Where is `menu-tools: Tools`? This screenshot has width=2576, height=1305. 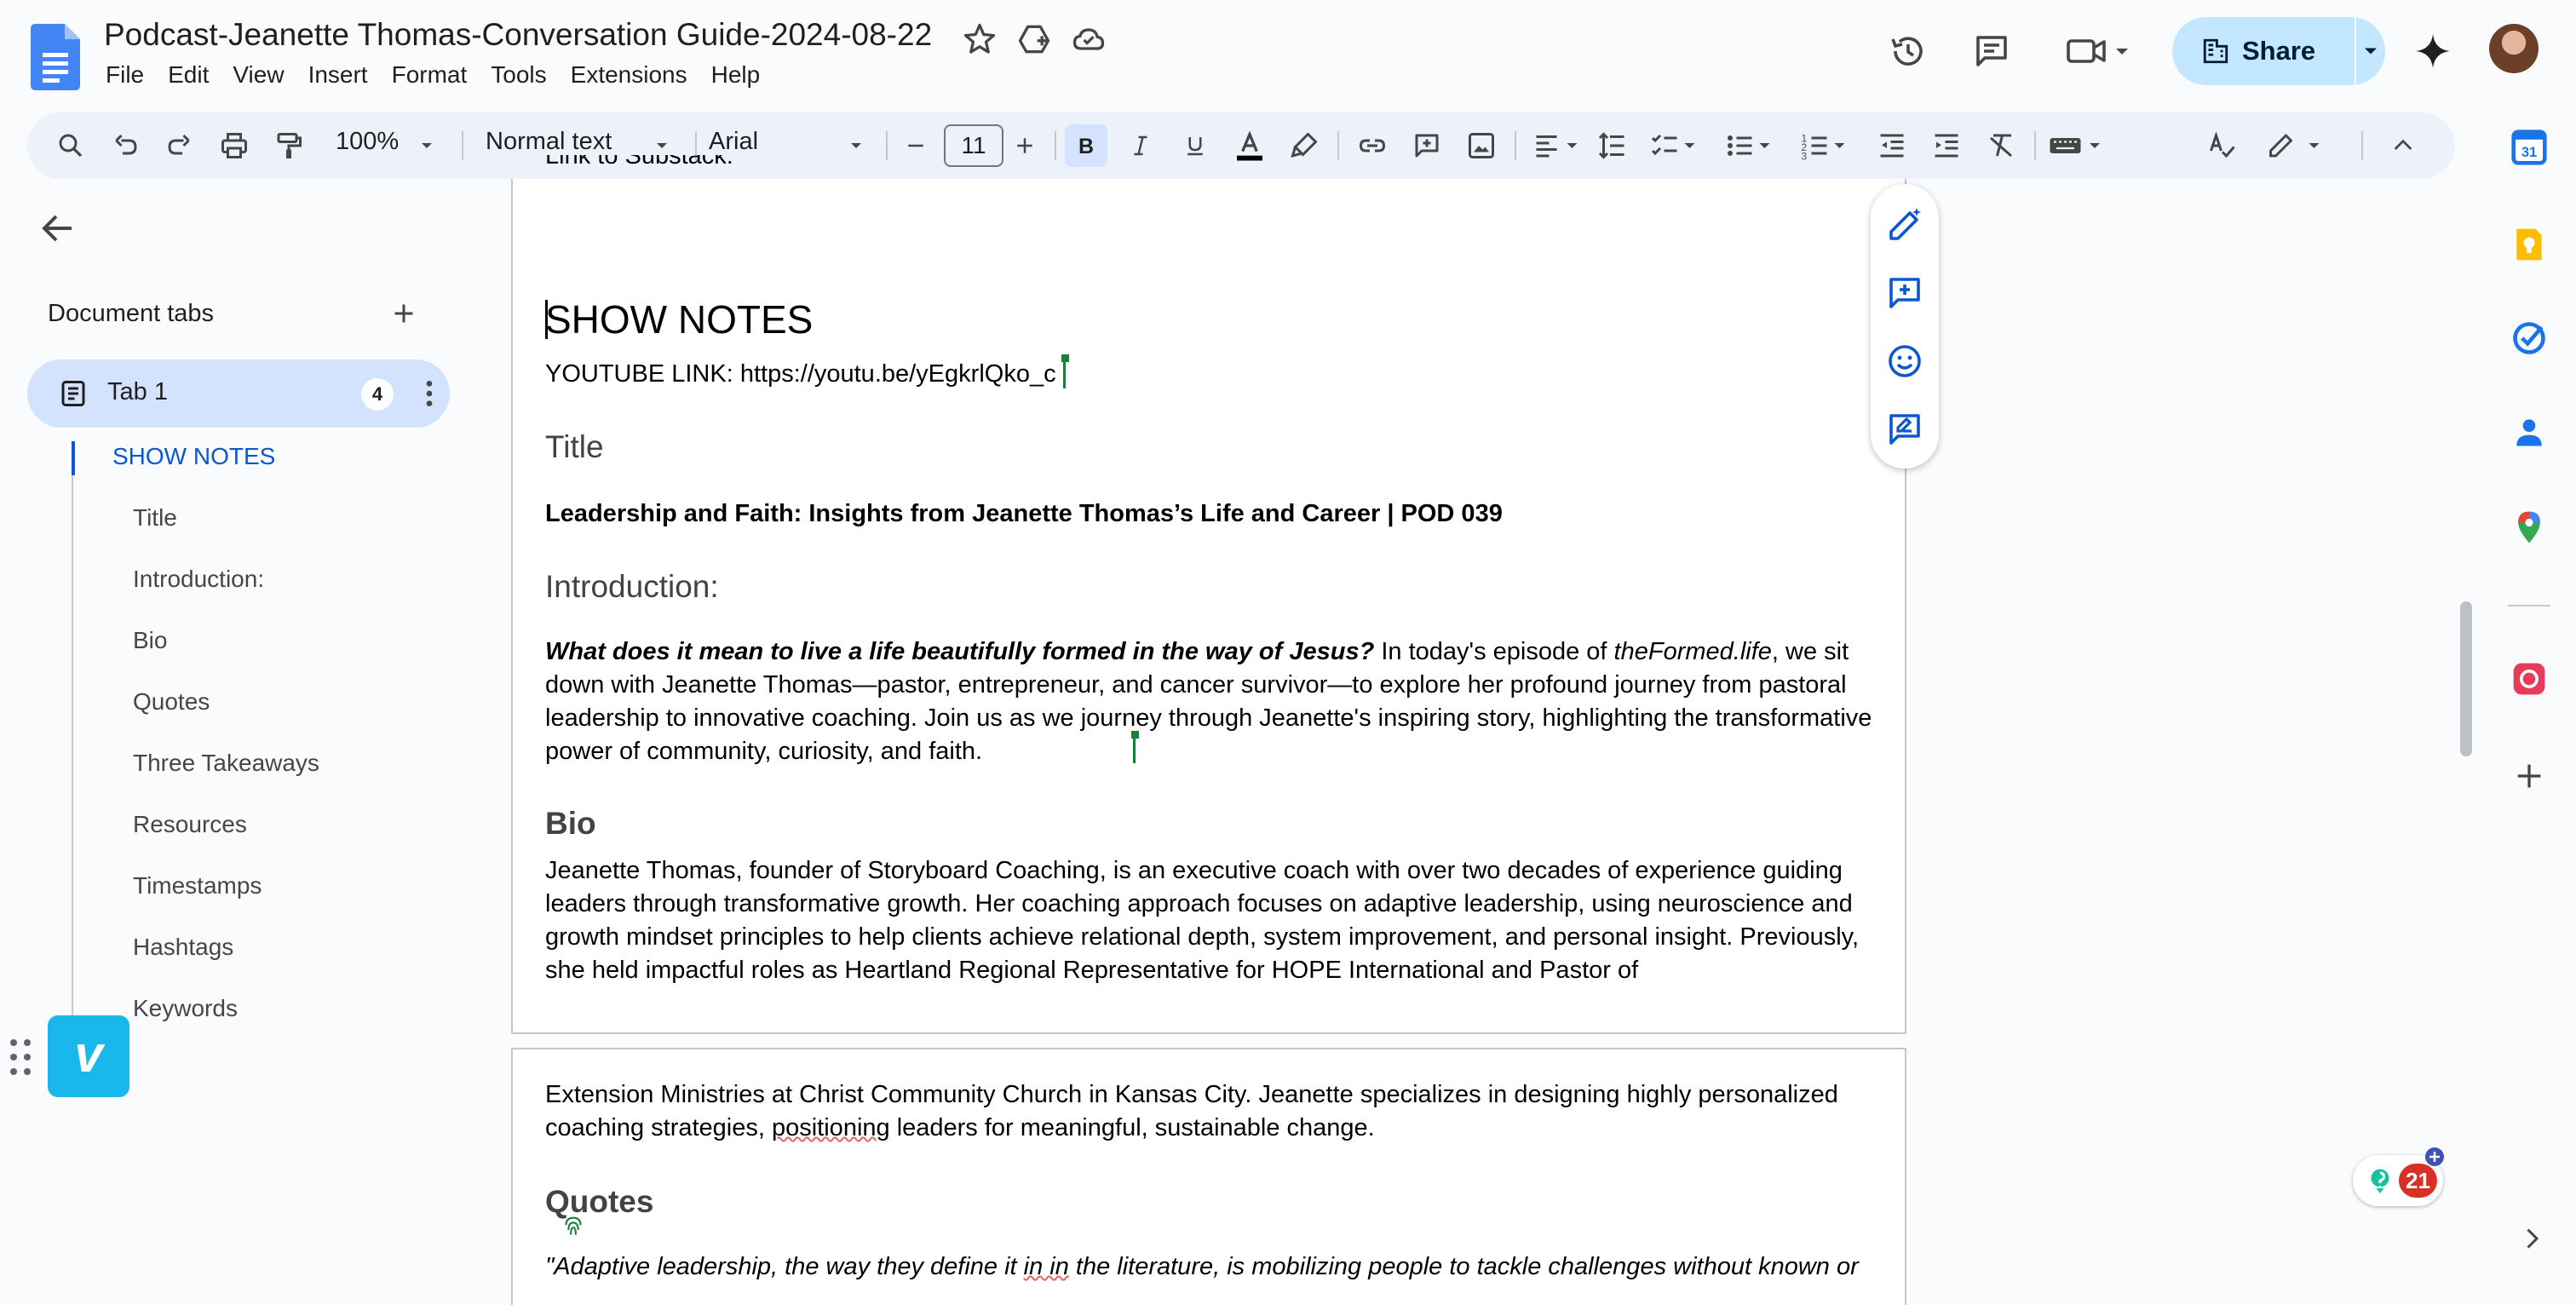
menu-tools: Tools is located at coordinates (519, 78).